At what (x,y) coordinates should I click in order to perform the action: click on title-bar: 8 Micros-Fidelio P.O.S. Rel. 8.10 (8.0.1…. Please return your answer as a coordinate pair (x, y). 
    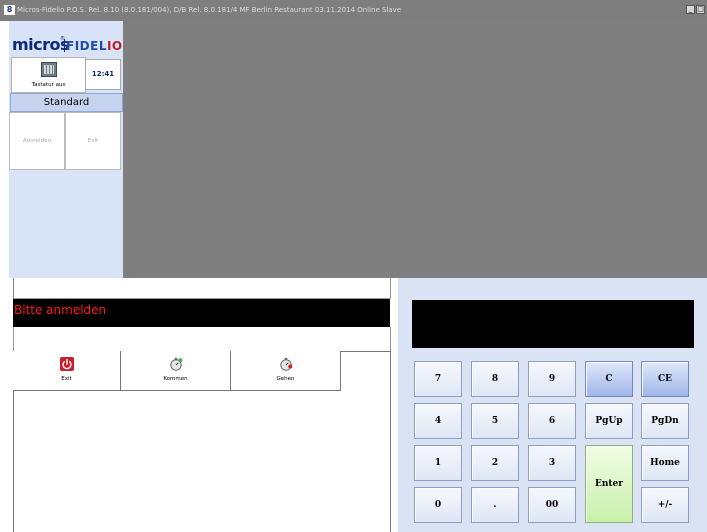
    Looking at the image, I should click on (353, 10).